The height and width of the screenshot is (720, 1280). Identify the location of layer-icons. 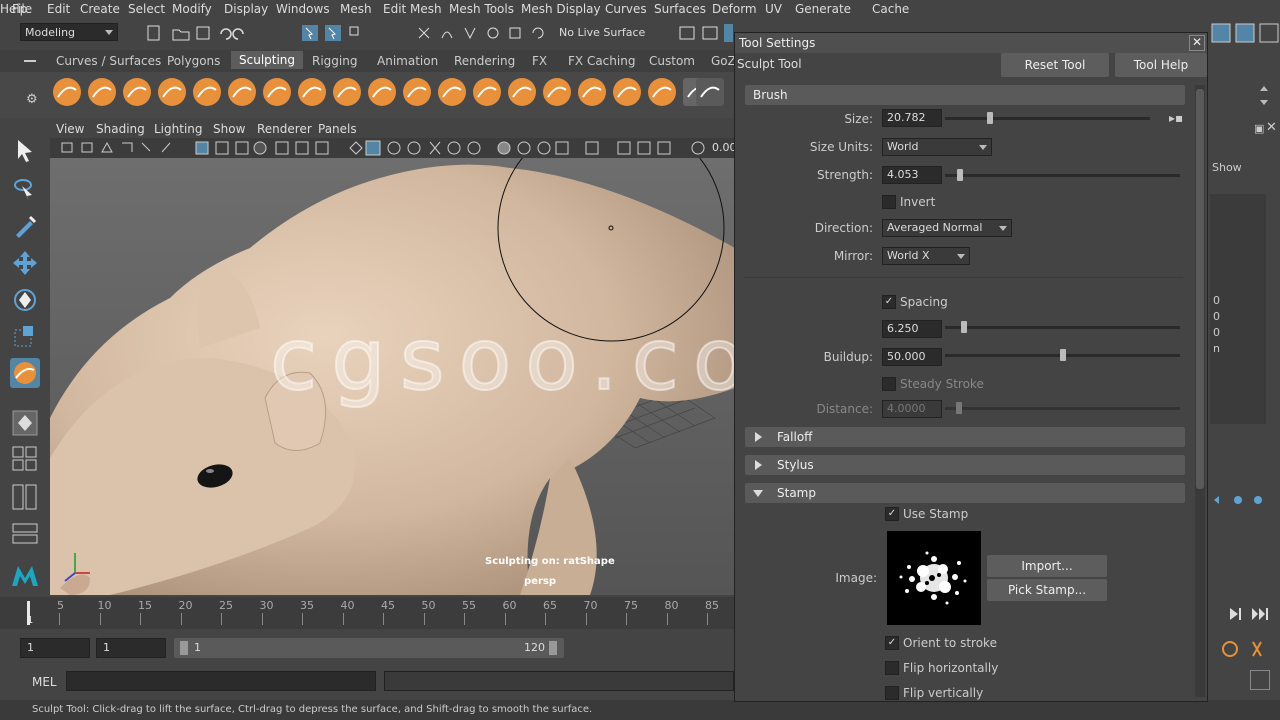
(1244, 500).